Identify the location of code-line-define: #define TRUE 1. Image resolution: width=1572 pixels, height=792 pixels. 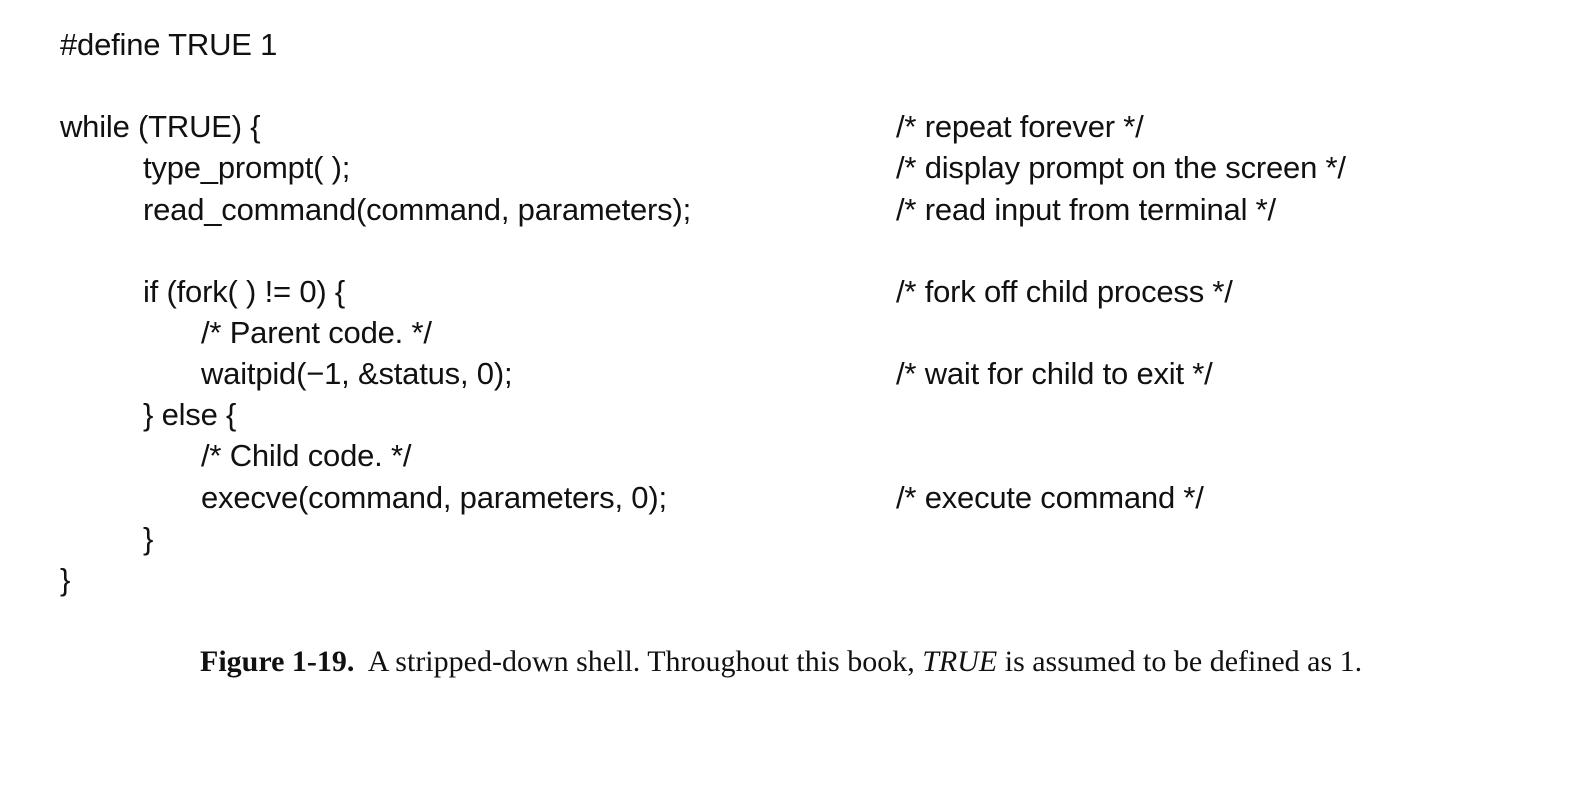
(169, 44).